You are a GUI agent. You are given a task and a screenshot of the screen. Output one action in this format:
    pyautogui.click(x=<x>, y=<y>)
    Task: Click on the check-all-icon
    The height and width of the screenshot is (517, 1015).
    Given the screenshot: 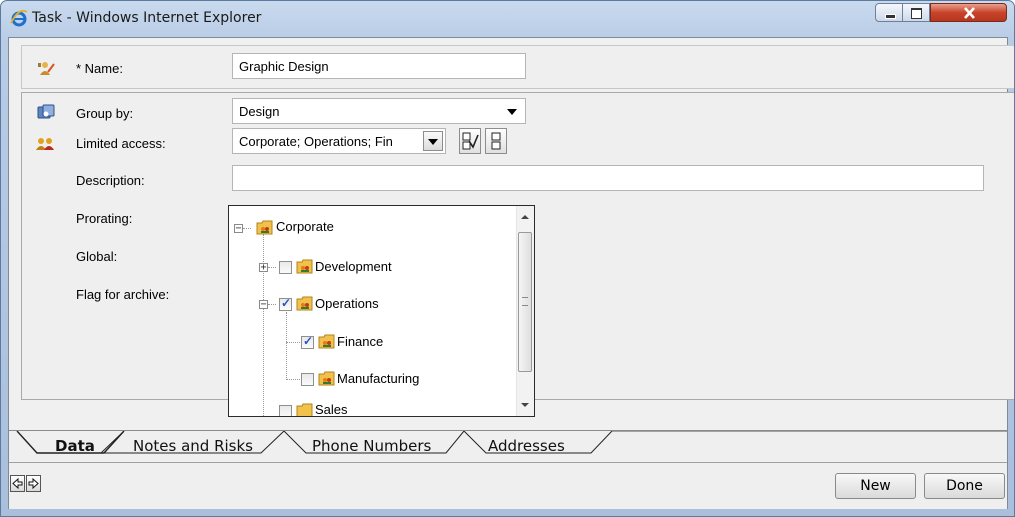 What is the action you would take?
    pyautogui.click(x=470, y=141)
    